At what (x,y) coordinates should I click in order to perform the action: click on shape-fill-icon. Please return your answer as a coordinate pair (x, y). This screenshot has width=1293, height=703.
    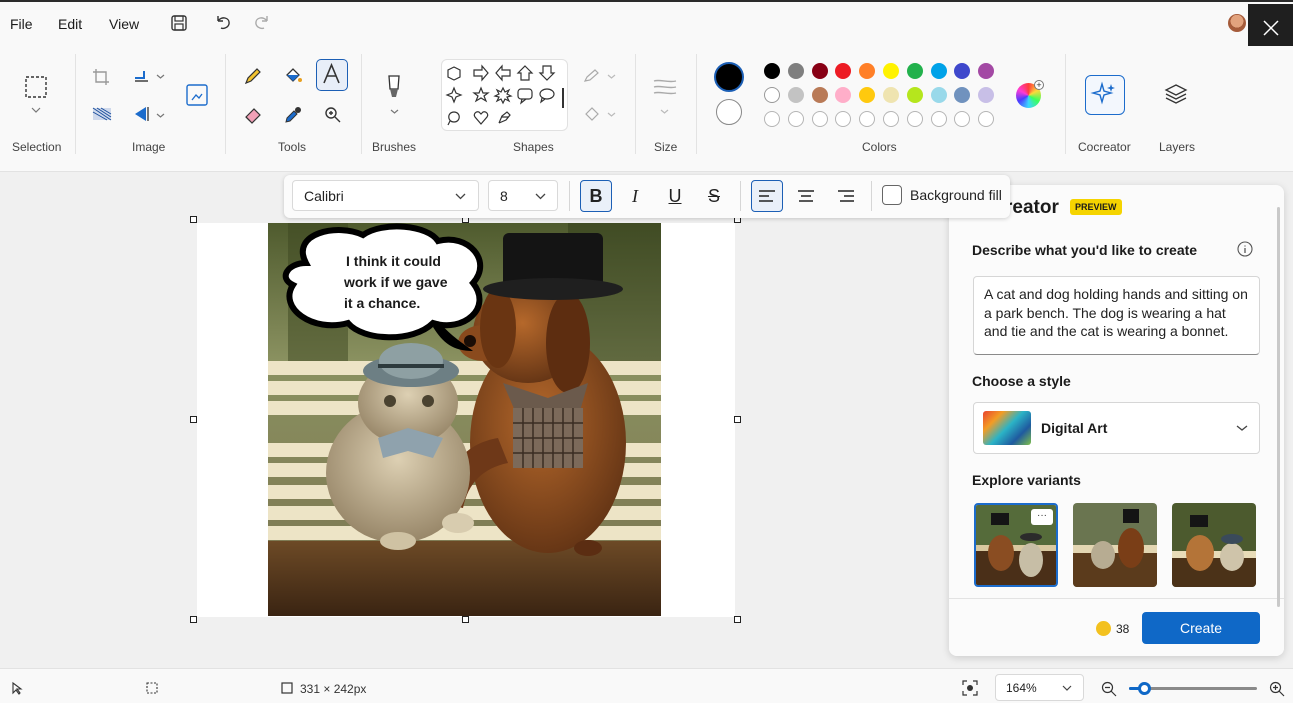
    Looking at the image, I should click on (592, 114).